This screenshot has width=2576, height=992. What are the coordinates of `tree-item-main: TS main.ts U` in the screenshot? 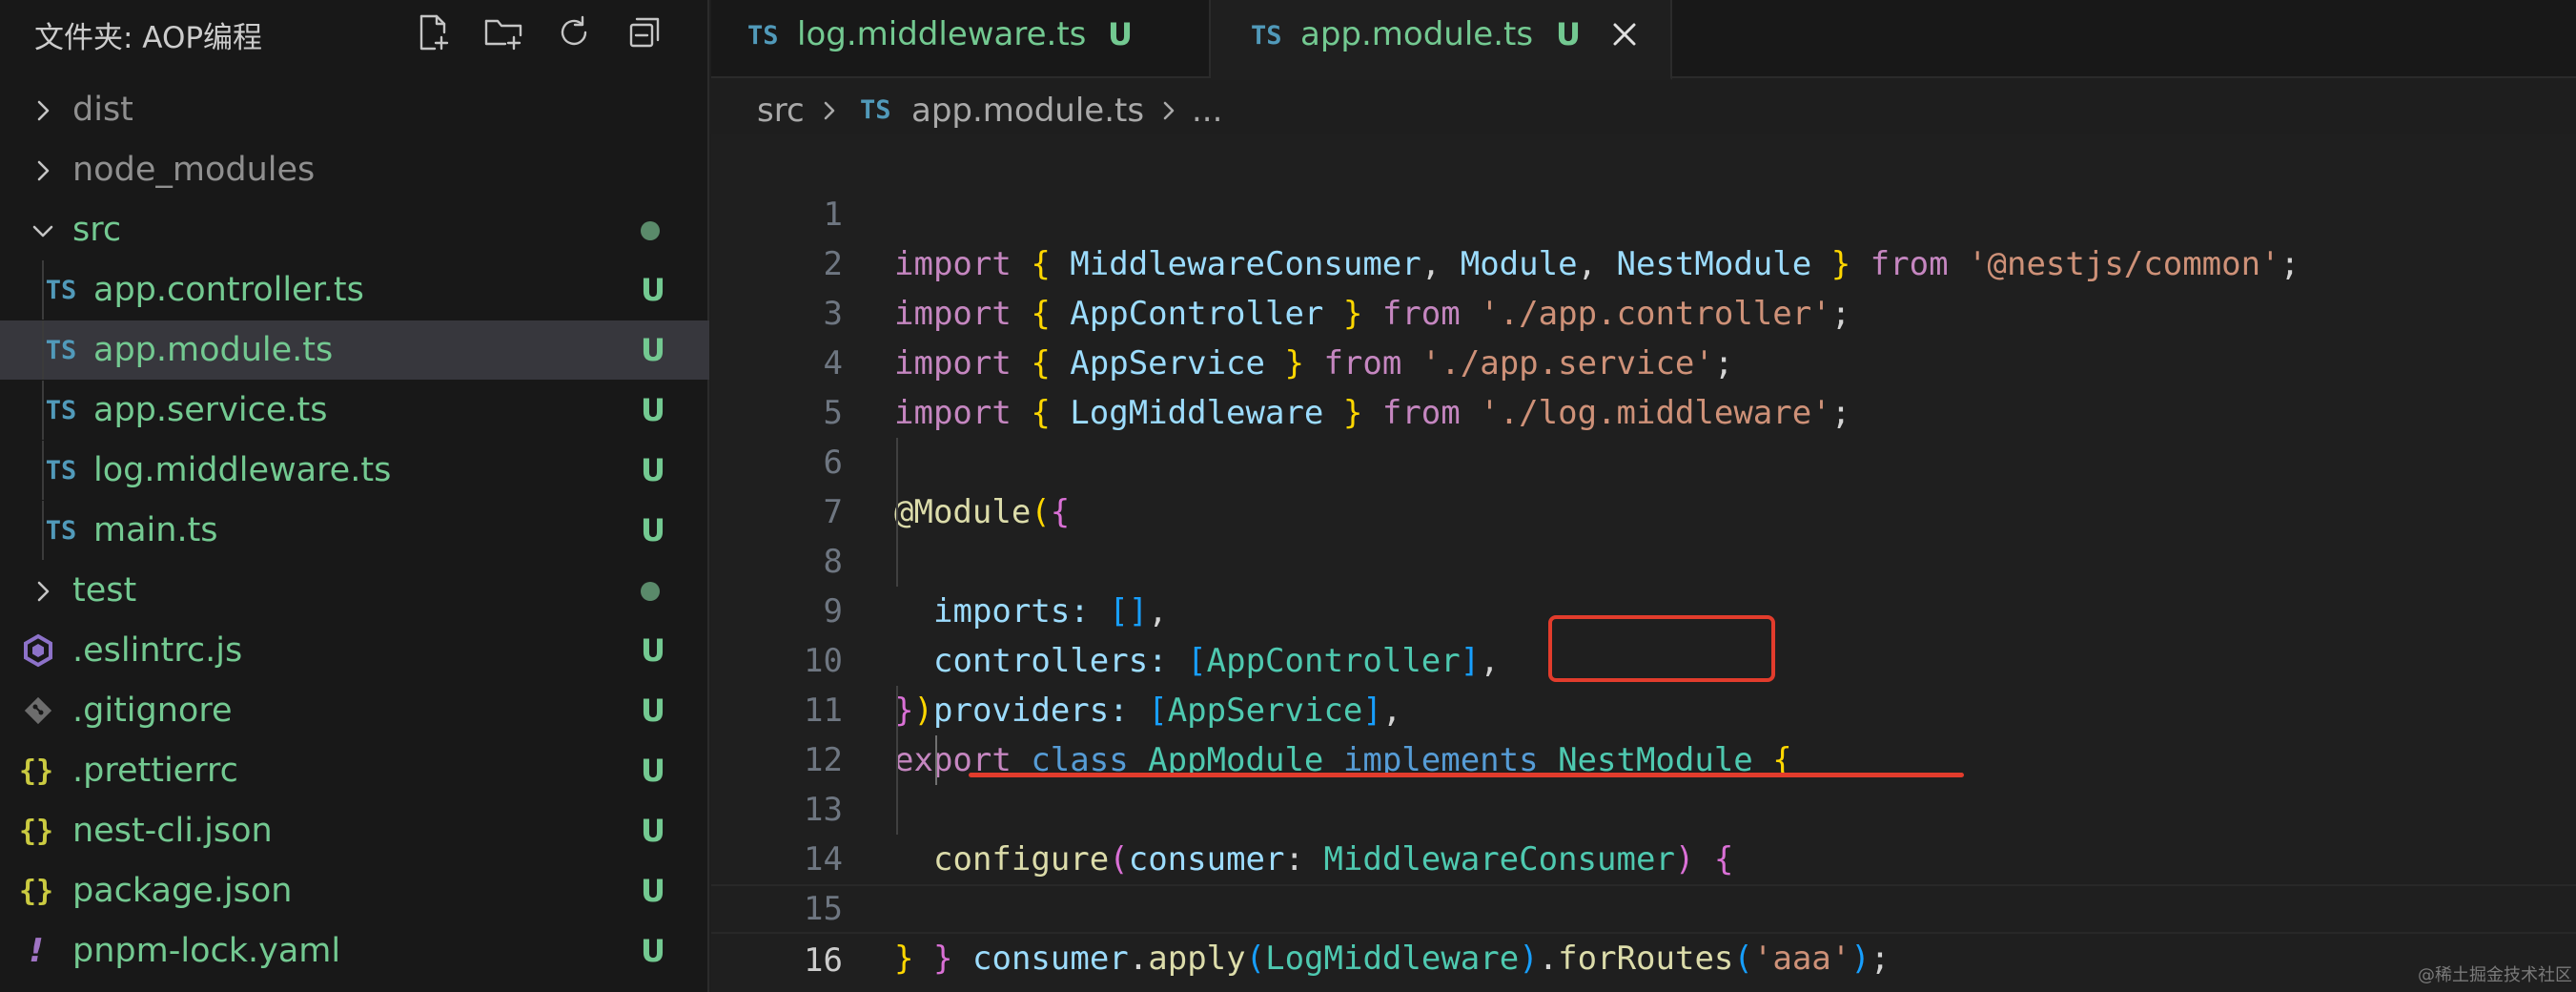 It's located at (354, 530).